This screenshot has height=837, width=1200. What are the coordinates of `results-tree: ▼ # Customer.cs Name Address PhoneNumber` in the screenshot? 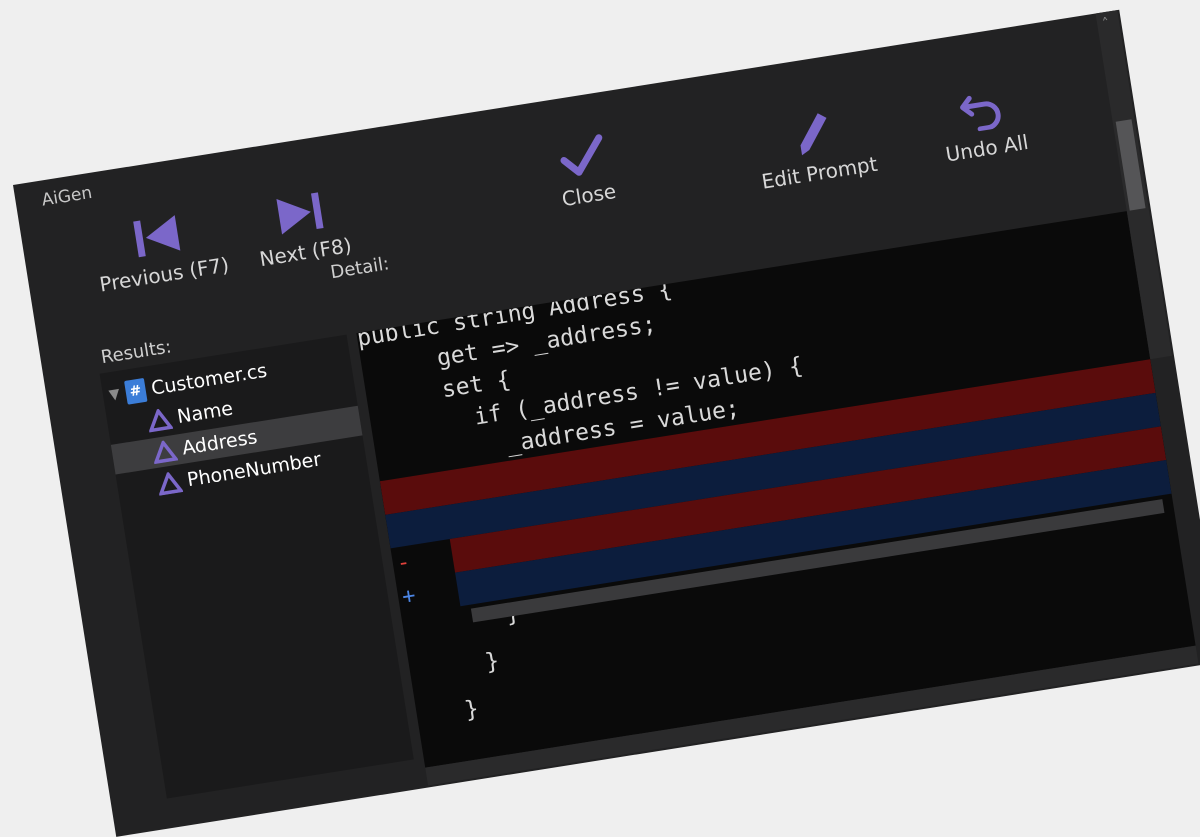 It's located at (256, 566).